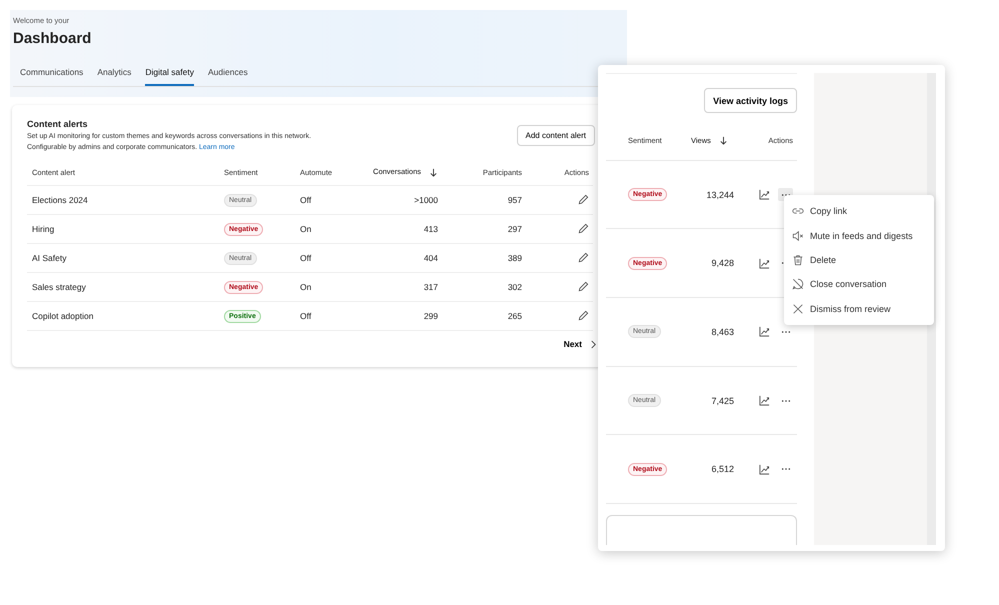  I want to click on add-content-alert-button: Add content alert, so click(555, 135).